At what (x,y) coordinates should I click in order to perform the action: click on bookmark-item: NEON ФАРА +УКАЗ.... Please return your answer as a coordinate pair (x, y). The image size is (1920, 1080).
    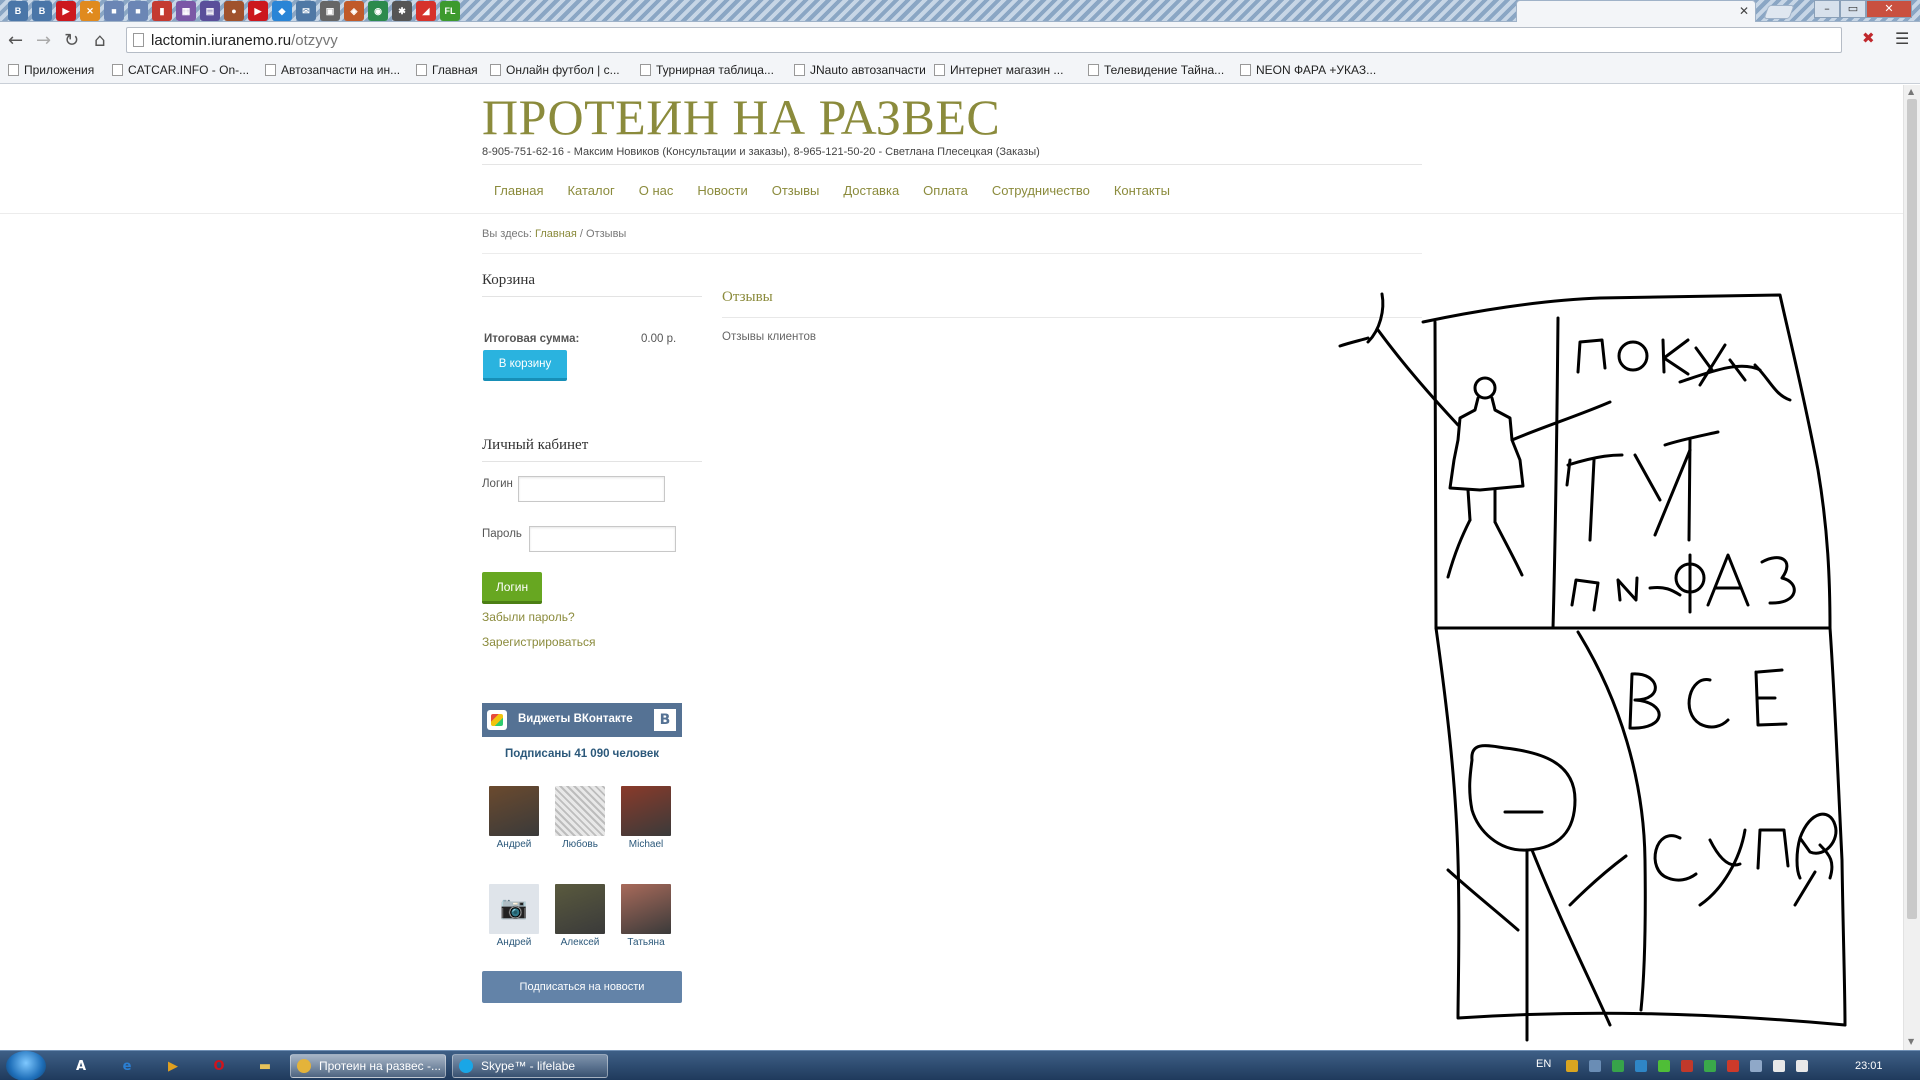
    Looking at the image, I should click on (1308, 70).